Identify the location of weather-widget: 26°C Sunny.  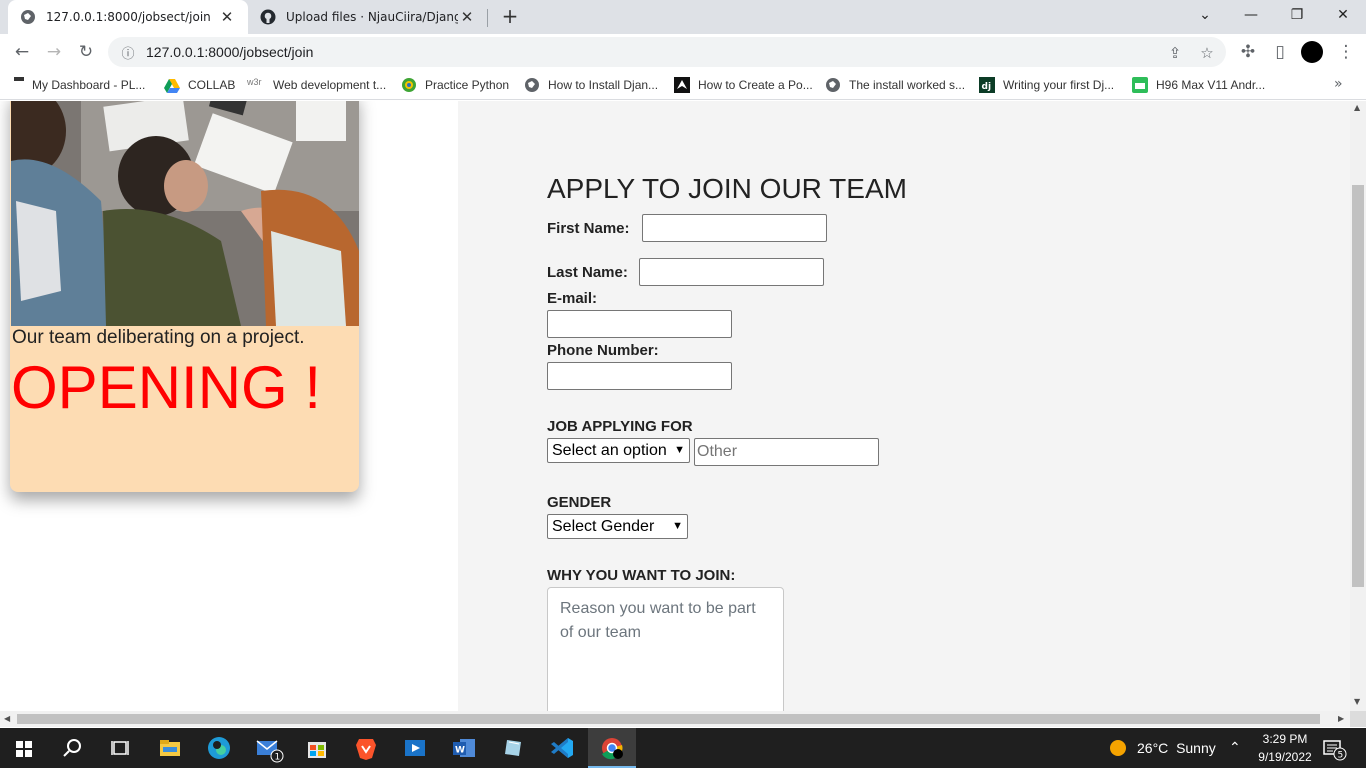
(1176, 748).